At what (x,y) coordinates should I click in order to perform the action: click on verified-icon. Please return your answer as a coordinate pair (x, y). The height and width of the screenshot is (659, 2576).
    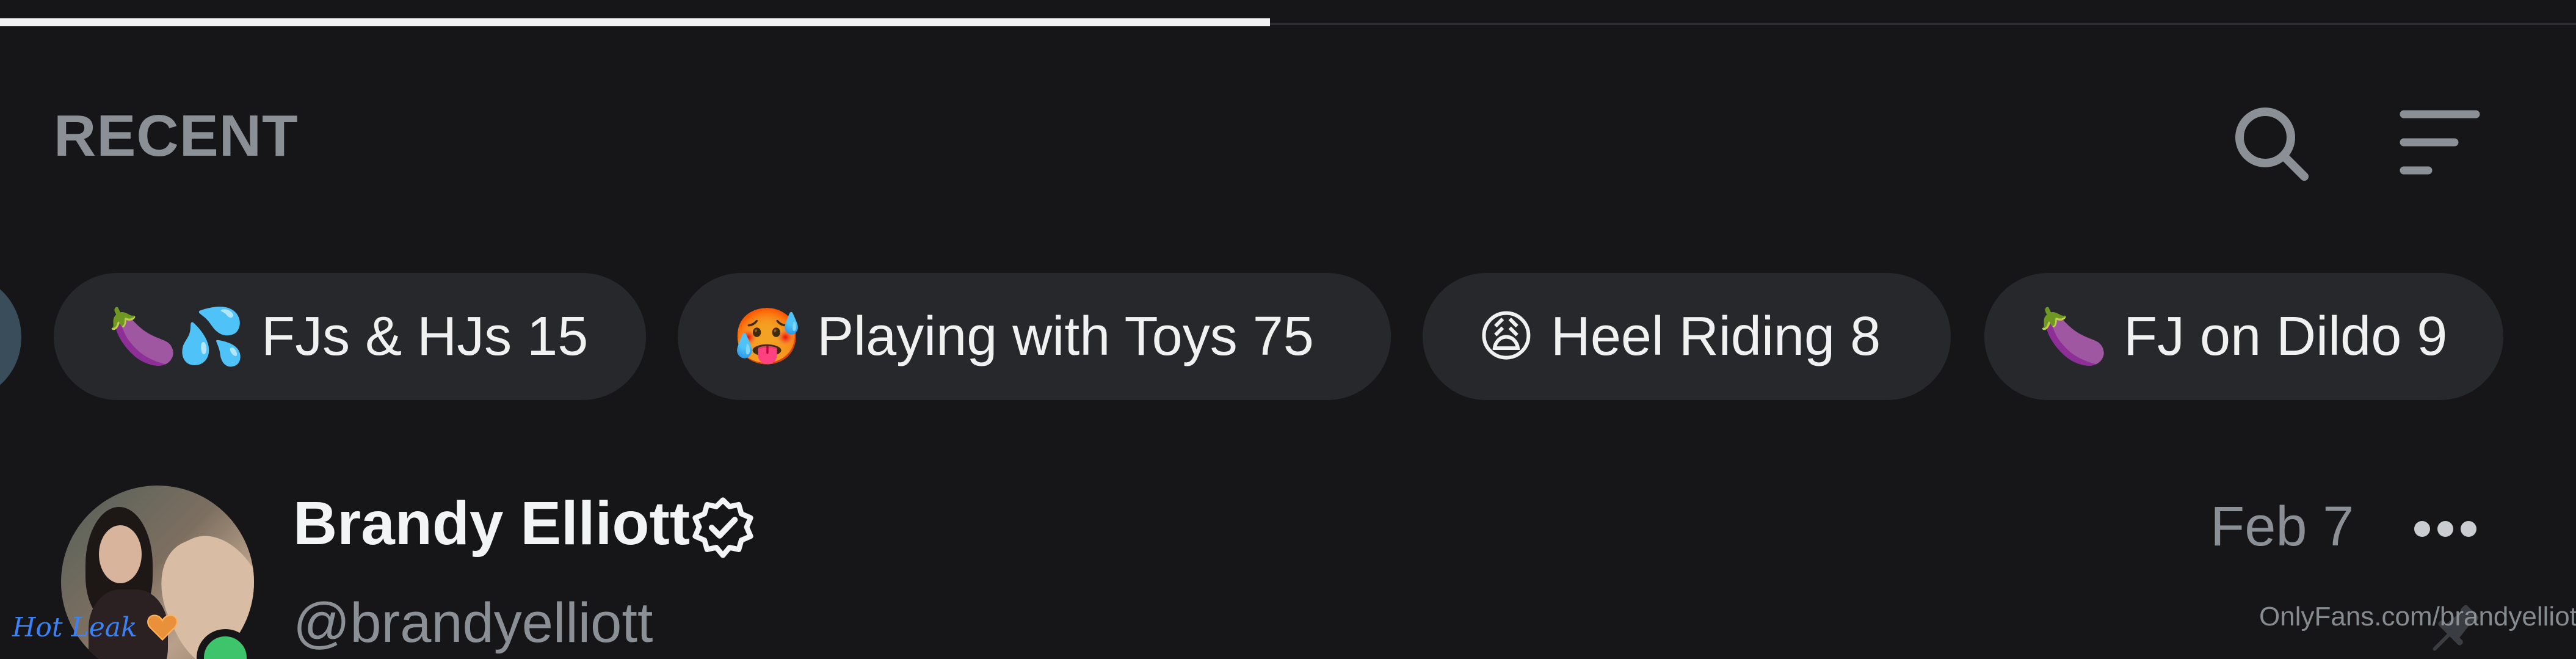
    Looking at the image, I should click on (722, 527).